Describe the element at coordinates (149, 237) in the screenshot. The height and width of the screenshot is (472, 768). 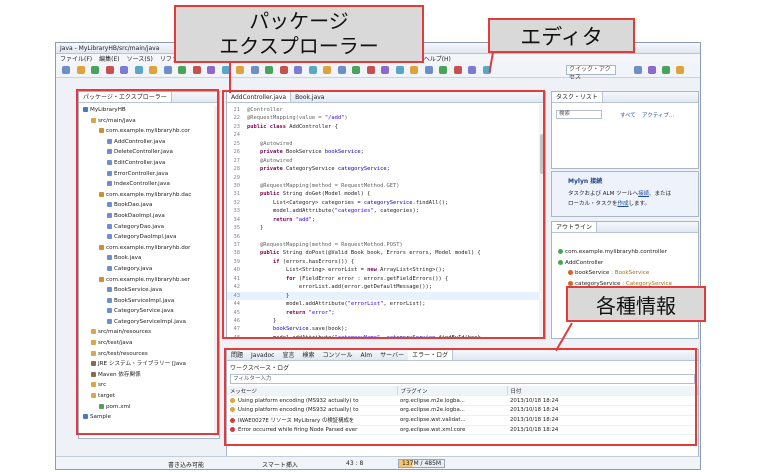
I see `tree-item: CategoryDaoImpl.java` at that location.